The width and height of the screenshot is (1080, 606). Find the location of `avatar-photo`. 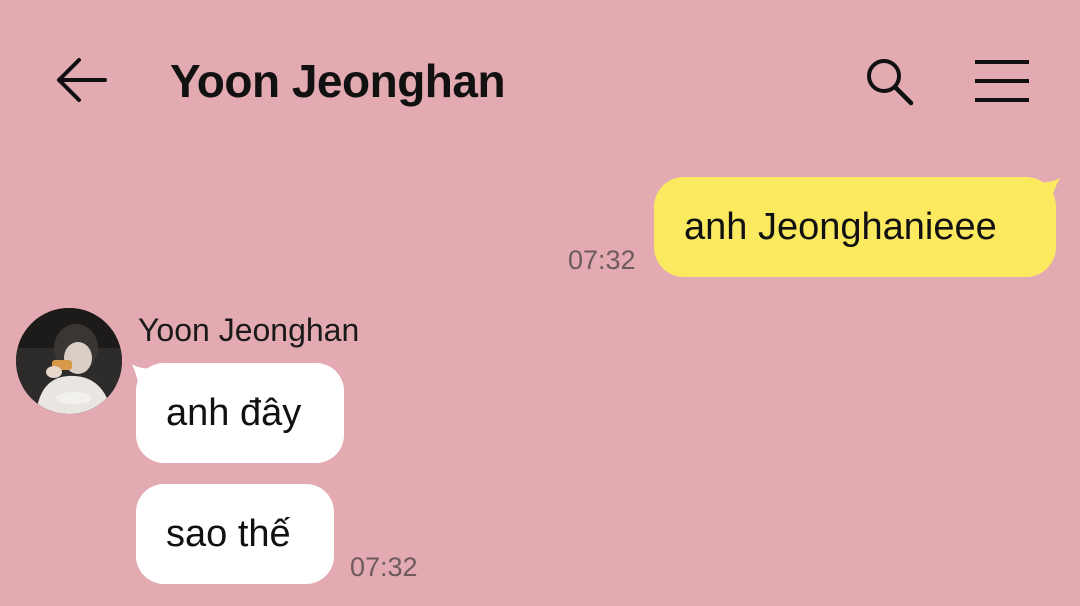

avatar-photo is located at coordinates (69, 361).